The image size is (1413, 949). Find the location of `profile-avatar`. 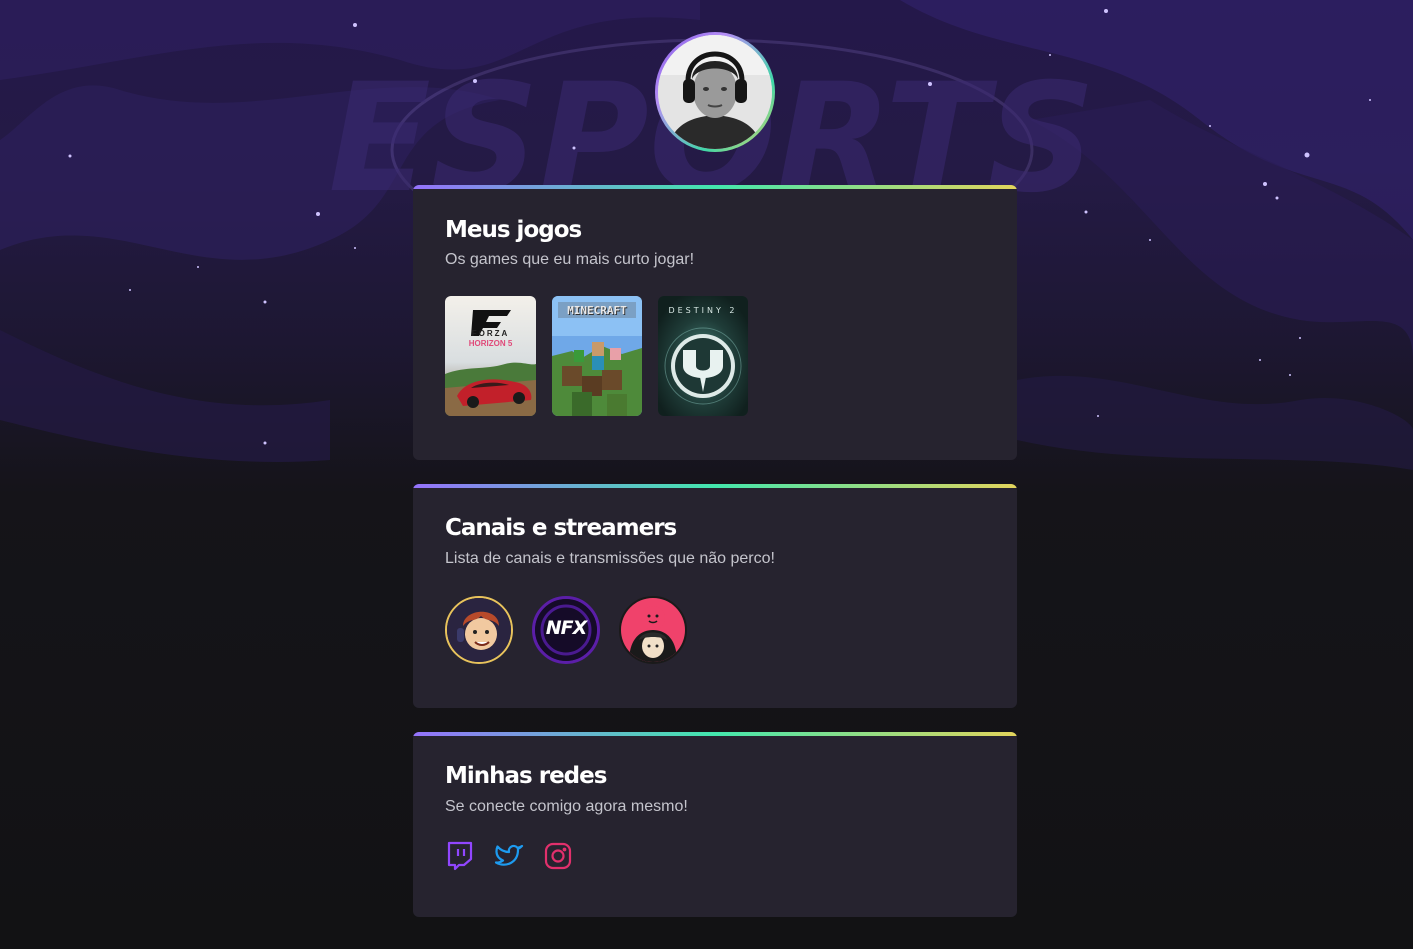

profile-avatar is located at coordinates (715, 92).